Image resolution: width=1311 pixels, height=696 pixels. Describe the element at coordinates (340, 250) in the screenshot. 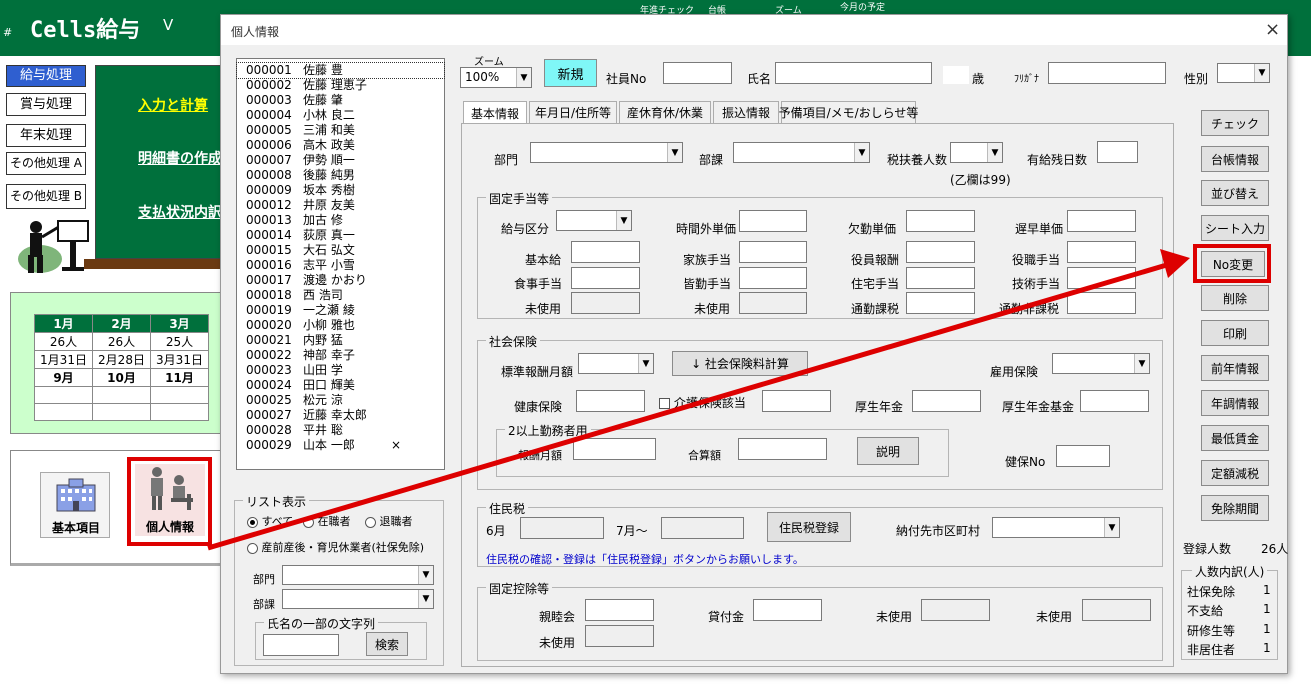

I see `list-item: 000015 大石 弘文` at that location.